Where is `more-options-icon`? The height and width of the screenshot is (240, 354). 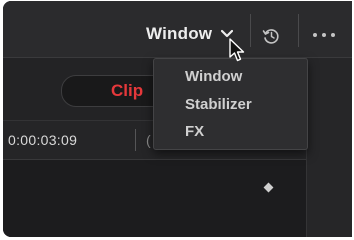 more-options-icon is located at coordinates (324, 35).